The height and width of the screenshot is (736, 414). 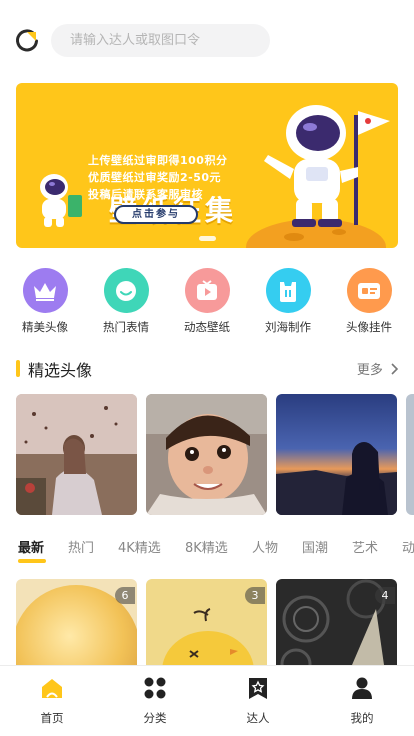 I want to click on tab-art: 艺术, so click(x=365, y=546).